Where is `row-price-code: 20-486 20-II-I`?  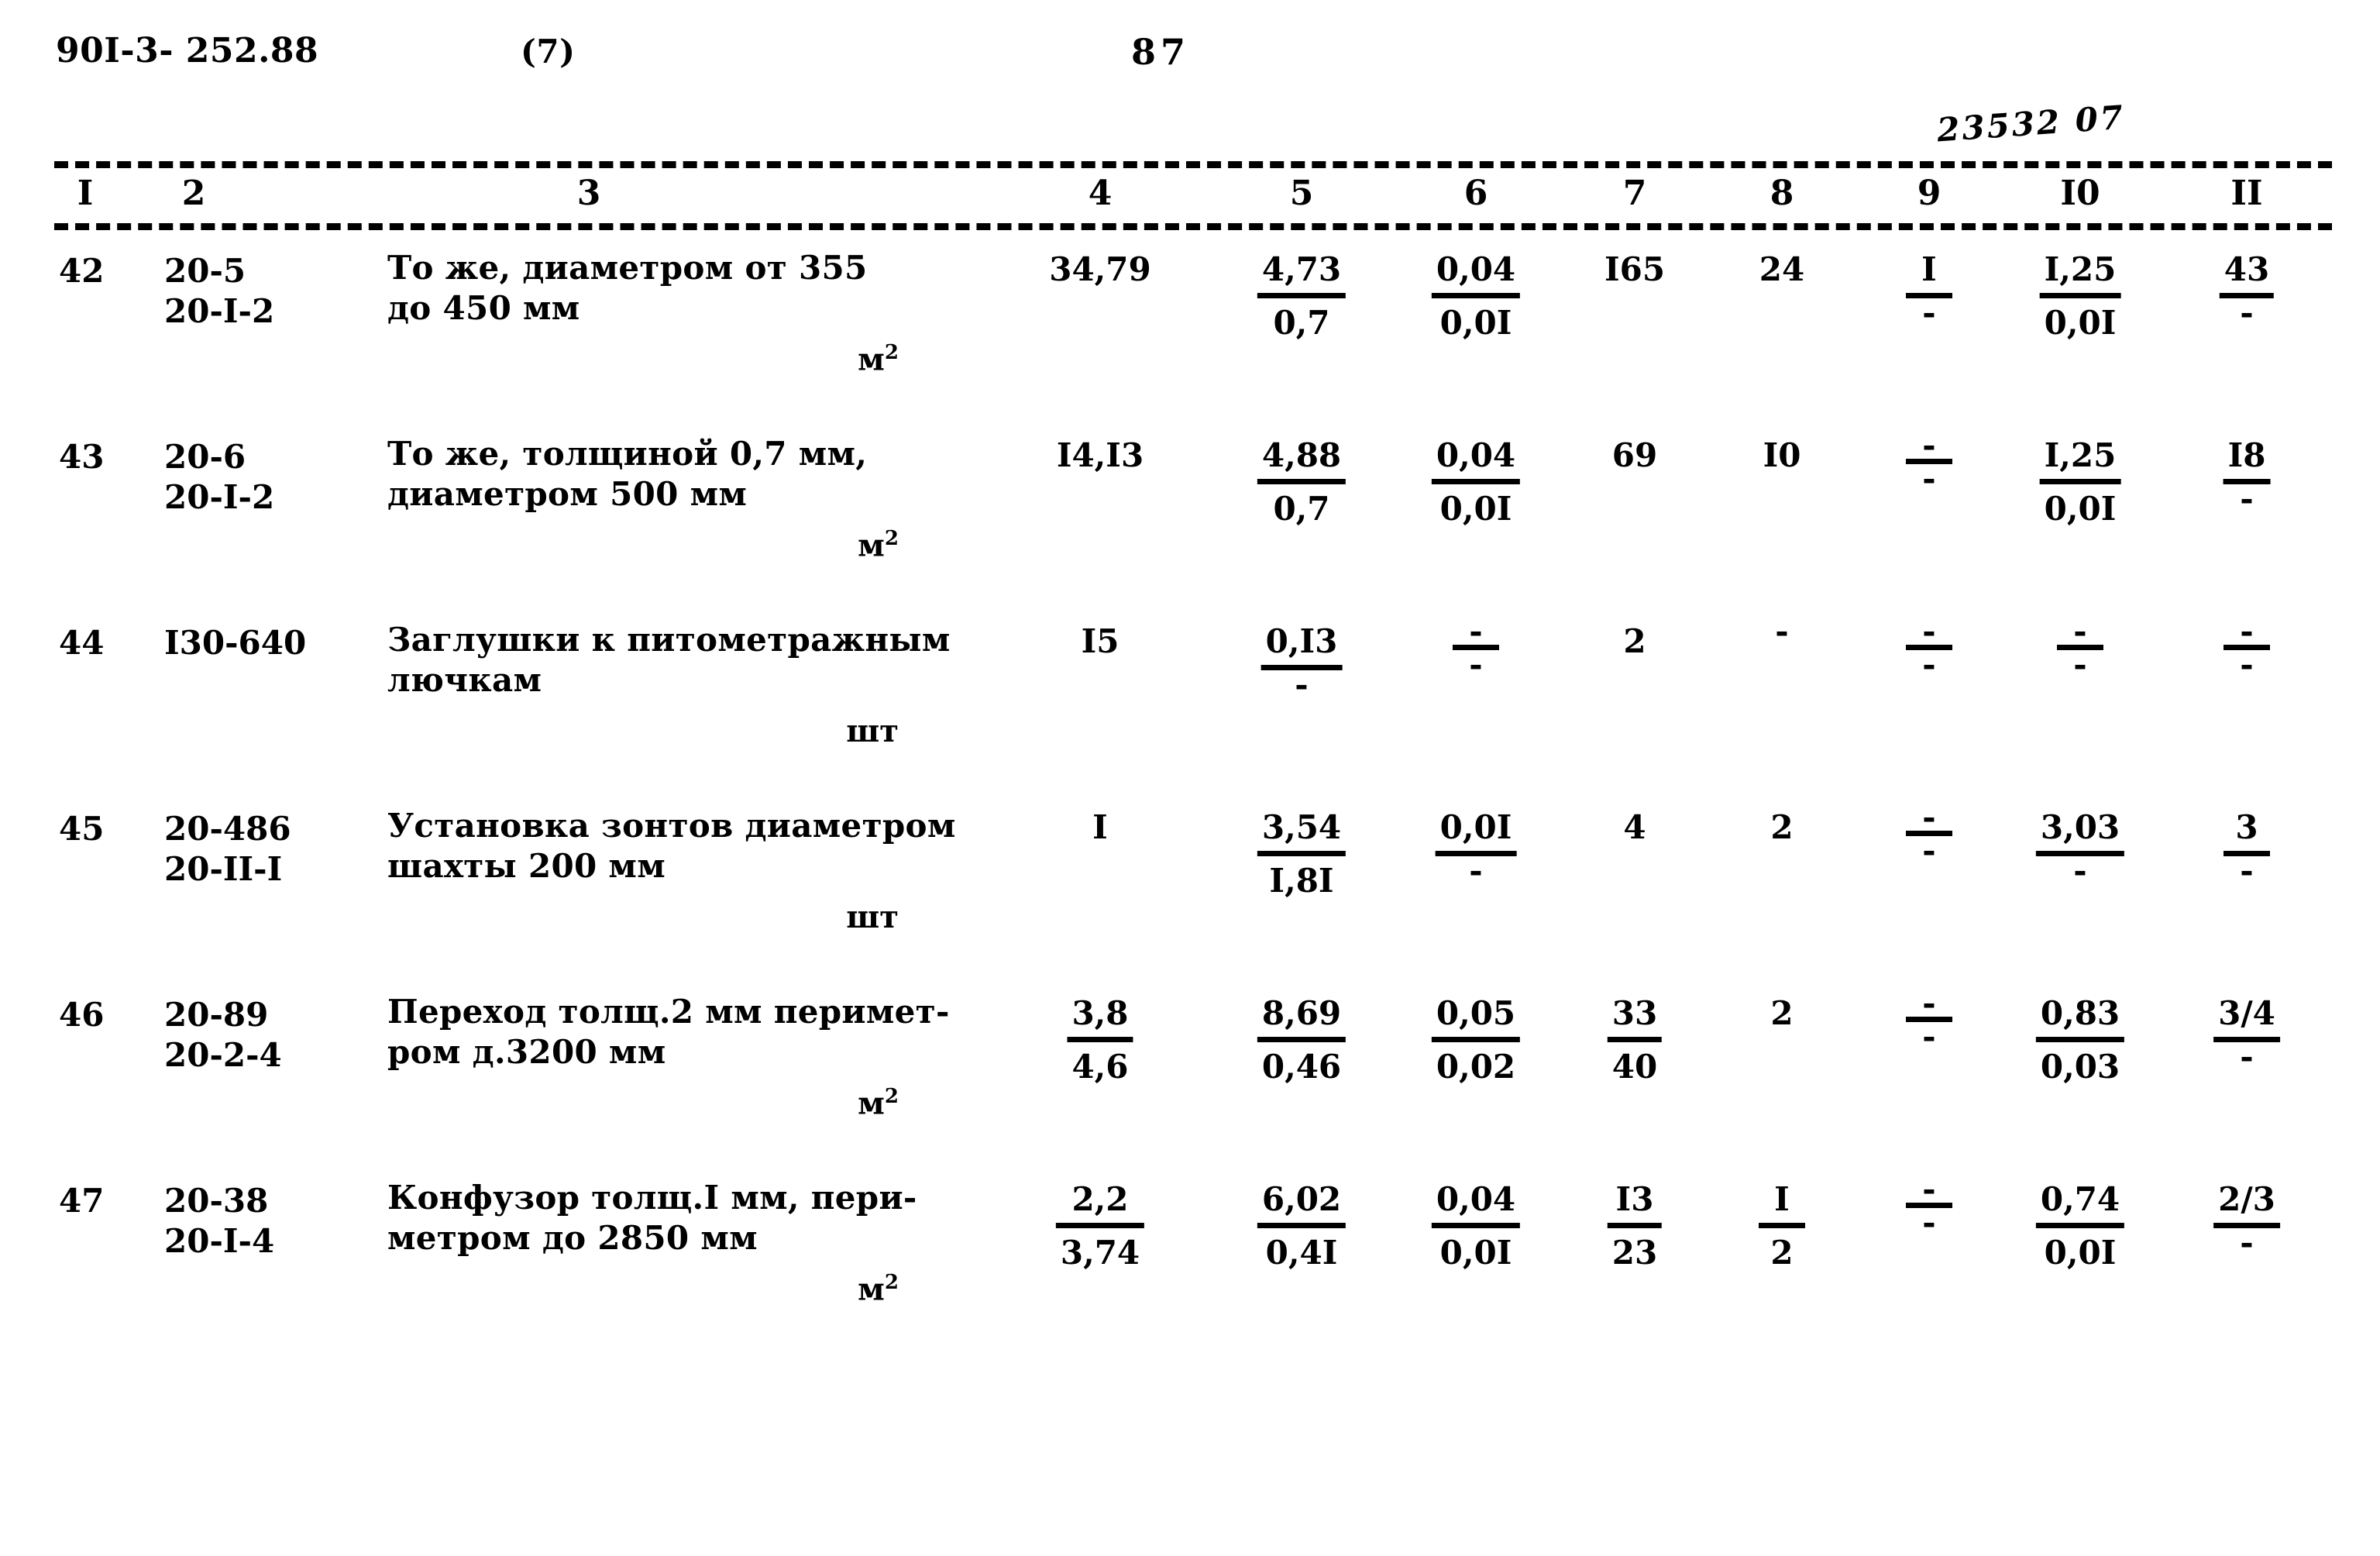 row-price-code: 20-486 20-II-I is located at coordinates (228, 849).